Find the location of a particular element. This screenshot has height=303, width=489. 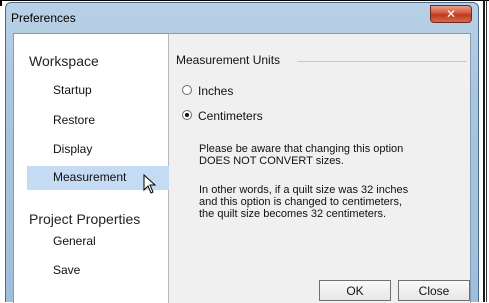

window-title: Preferences is located at coordinates (43, 18).